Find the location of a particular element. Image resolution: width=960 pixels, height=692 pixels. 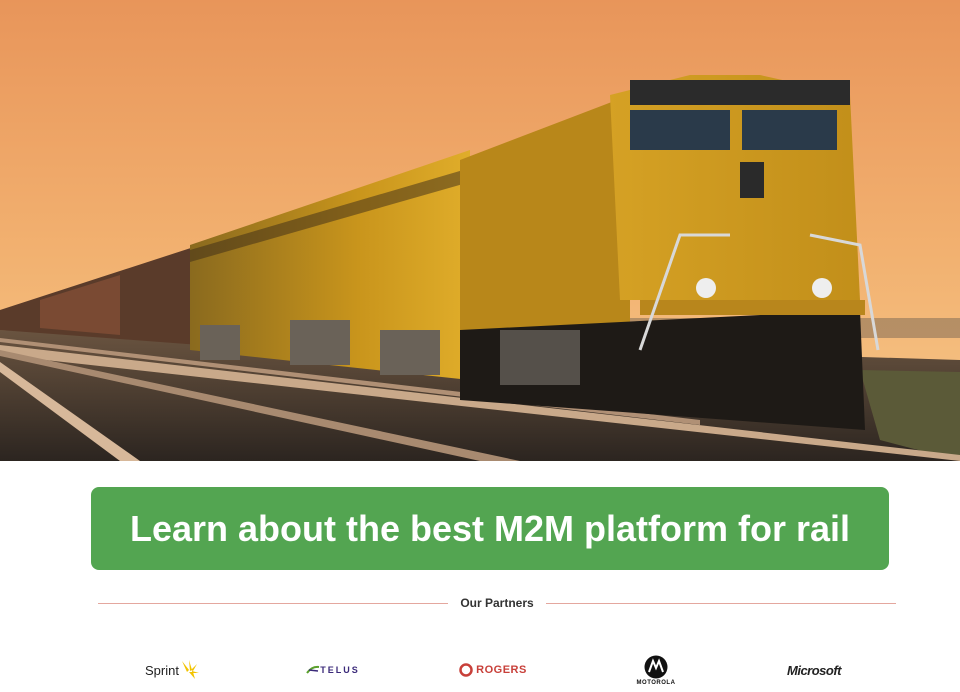

divider-line-left is located at coordinates (273, 603).